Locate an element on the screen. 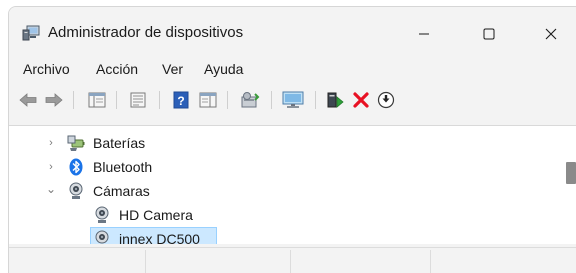  disable-device-button is located at coordinates (386, 100).